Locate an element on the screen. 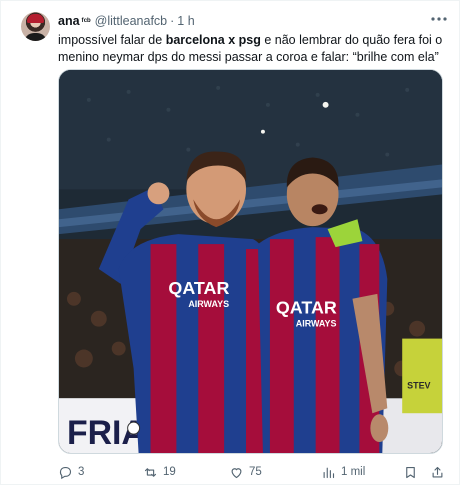 The width and height of the screenshot is (460, 485). reply-icon is located at coordinates (65, 472).